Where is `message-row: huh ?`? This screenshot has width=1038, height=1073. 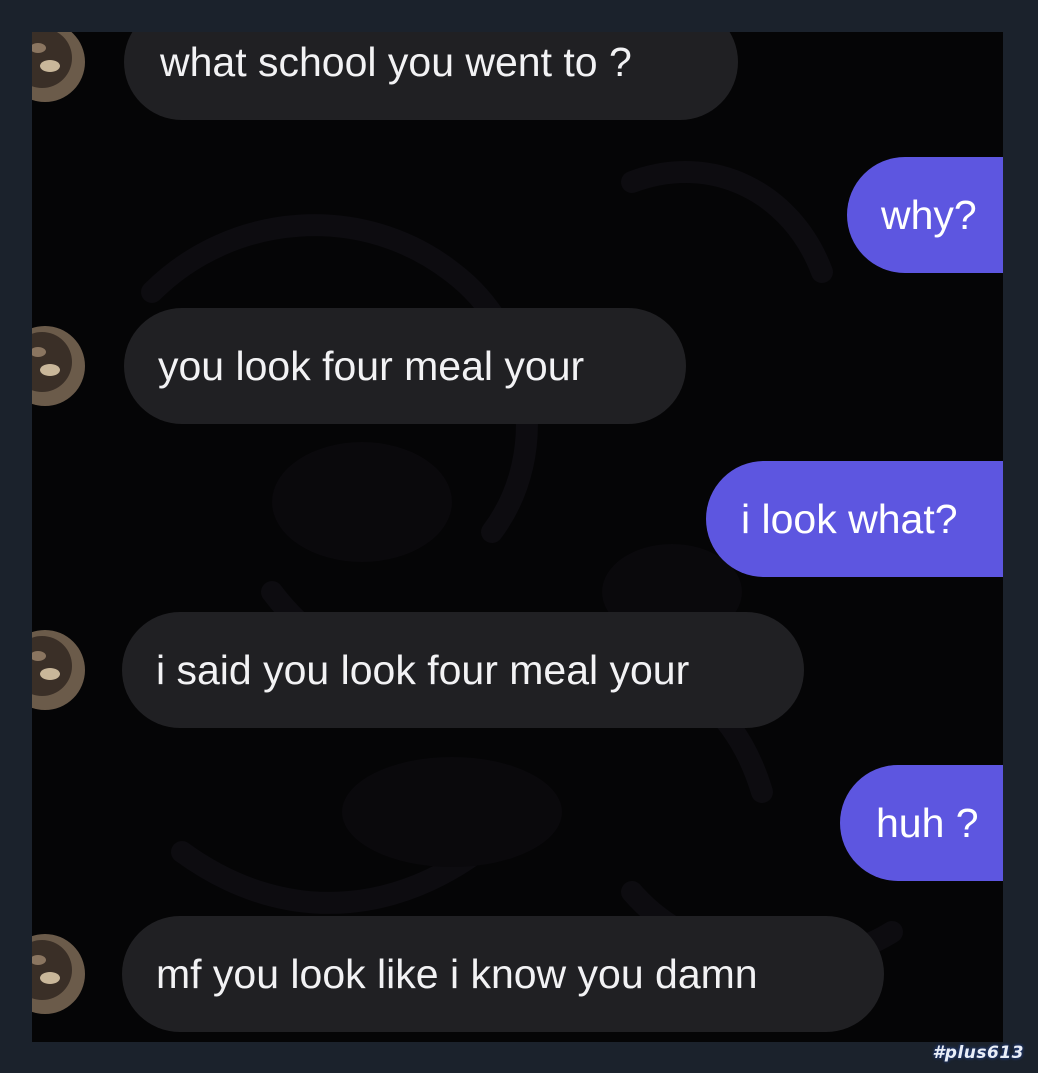
message-row: huh ? is located at coordinates (517, 823).